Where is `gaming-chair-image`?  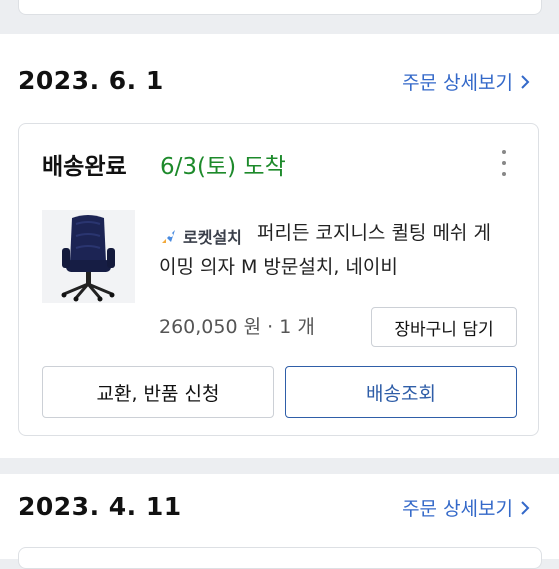 gaming-chair-image is located at coordinates (88, 256).